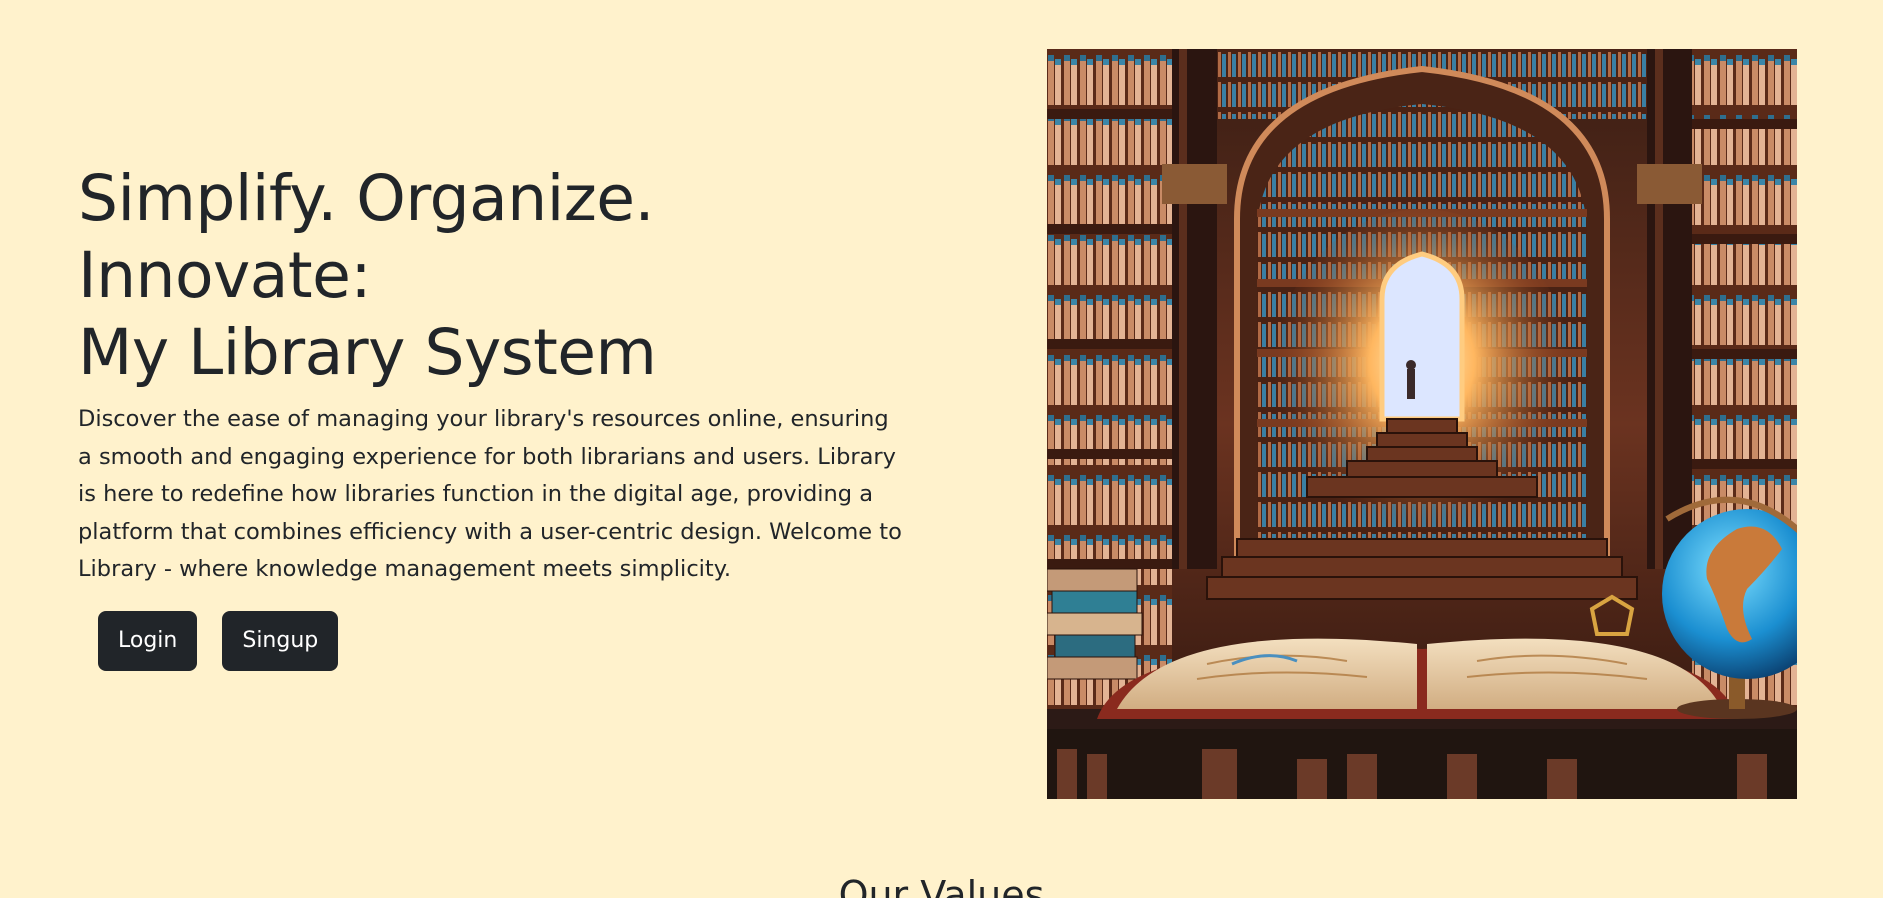  What do you see at coordinates (941, 885) in the screenshot?
I see `our-values-heading: Our Values` at bounding box center [941, 885].